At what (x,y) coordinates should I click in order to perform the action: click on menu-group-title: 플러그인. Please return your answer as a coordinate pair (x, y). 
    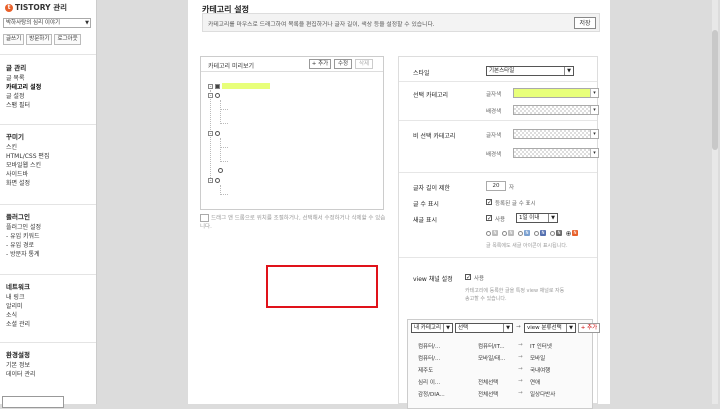
    Looking at the image, I should click on (18, 217).